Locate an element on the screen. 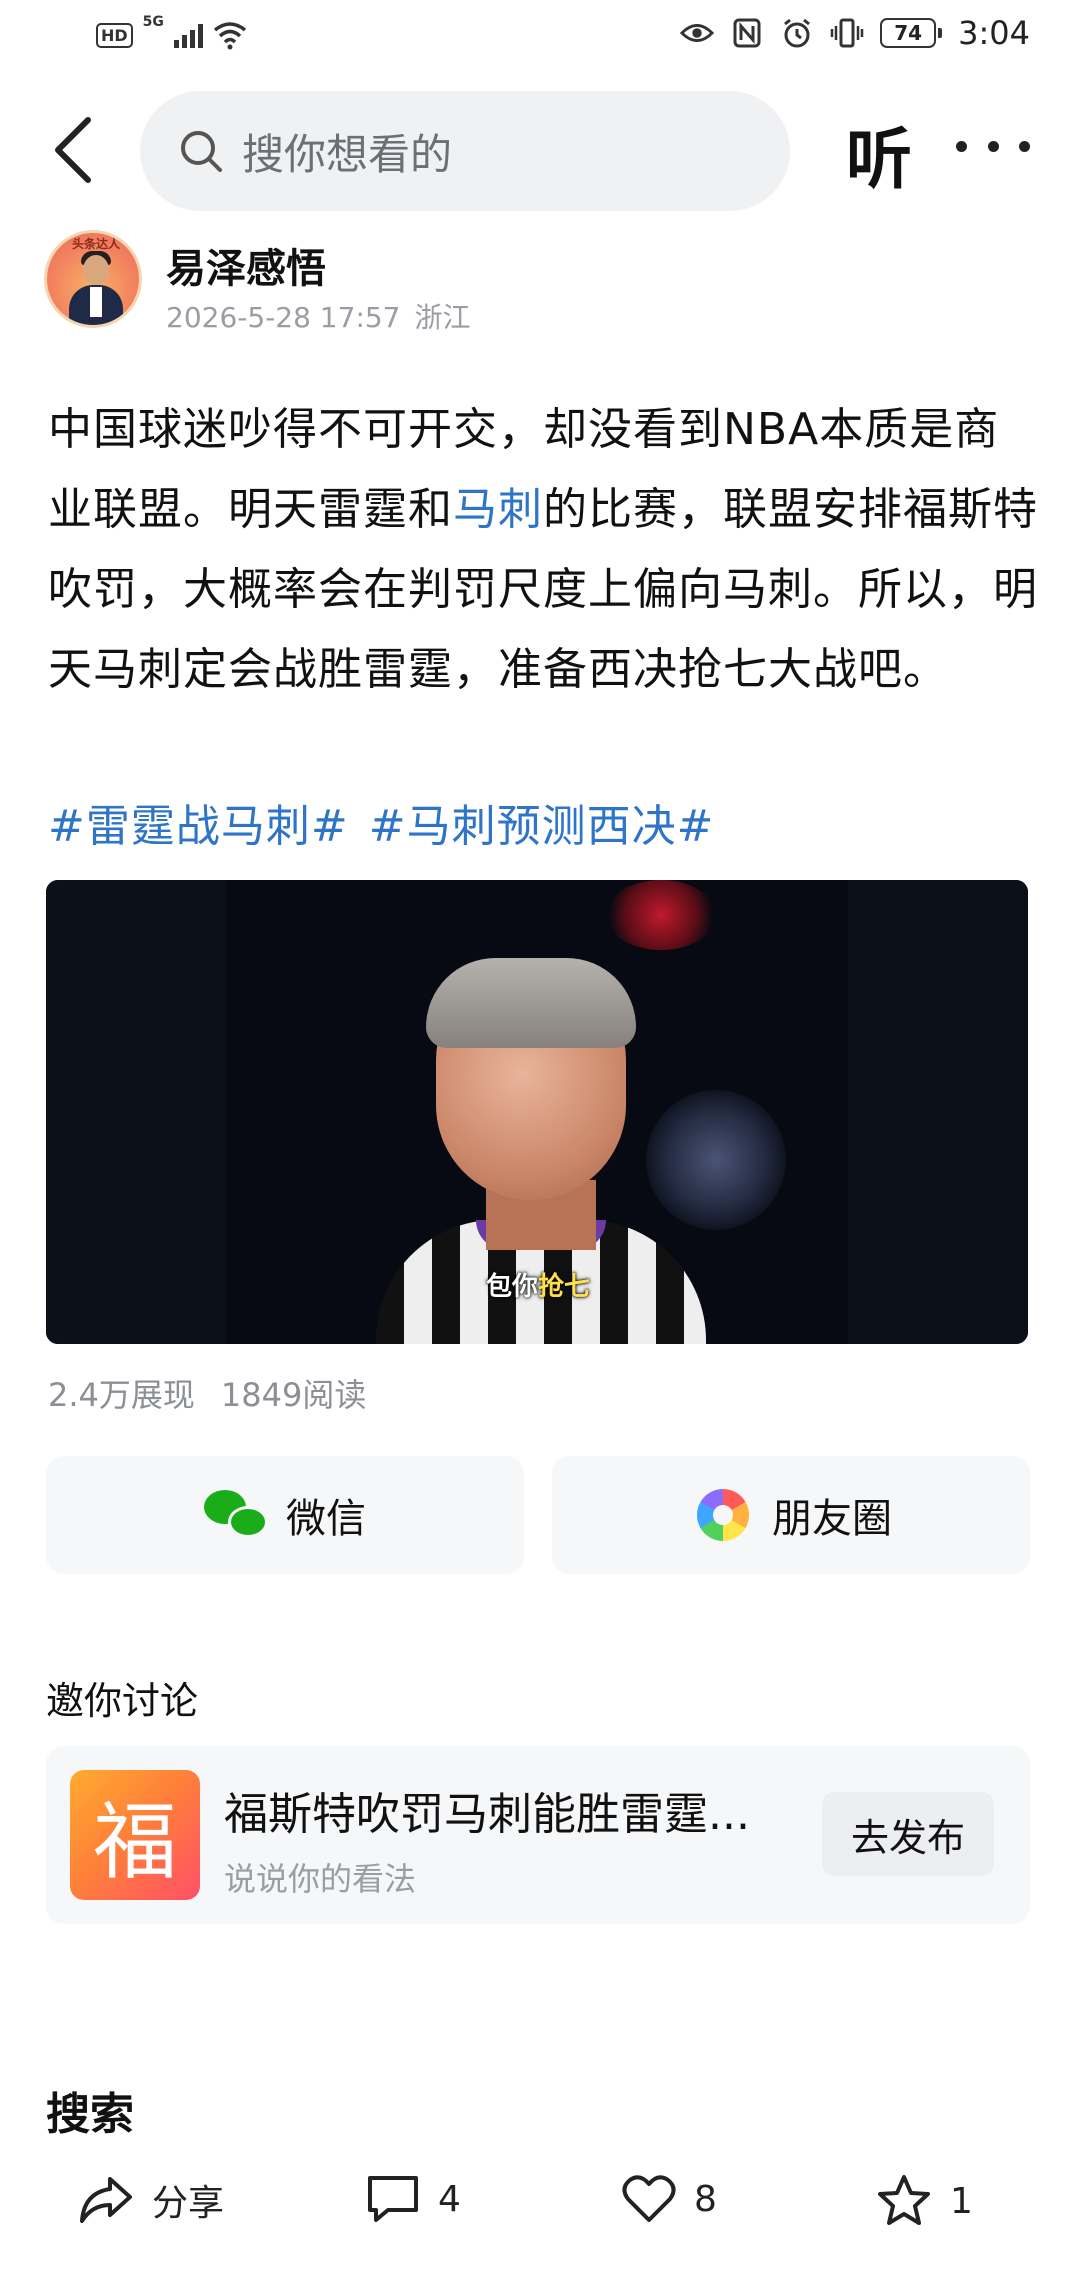 This screenshot has width=1080, height=2280. moments-icon-wrap is located at coordinates (723, 1515).